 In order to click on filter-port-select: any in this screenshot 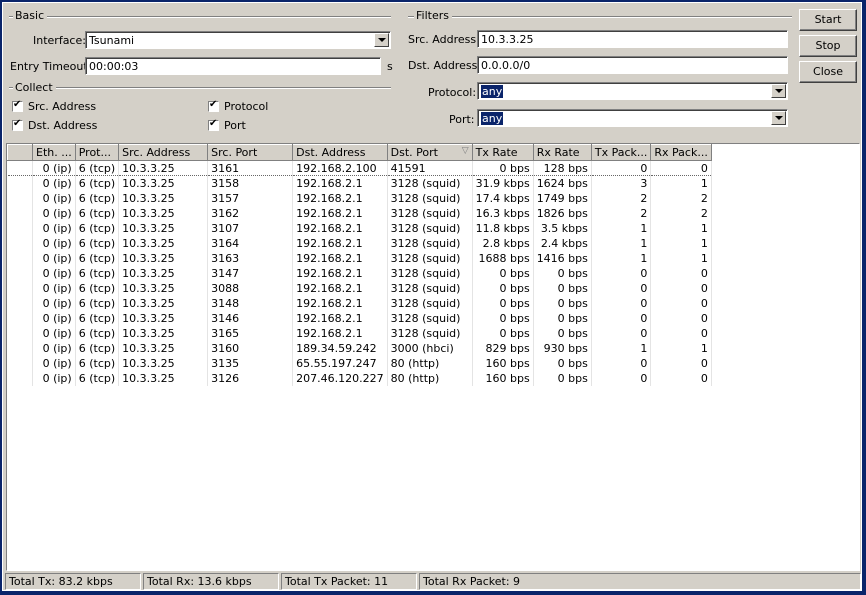, I will do `click(632, 118)`.